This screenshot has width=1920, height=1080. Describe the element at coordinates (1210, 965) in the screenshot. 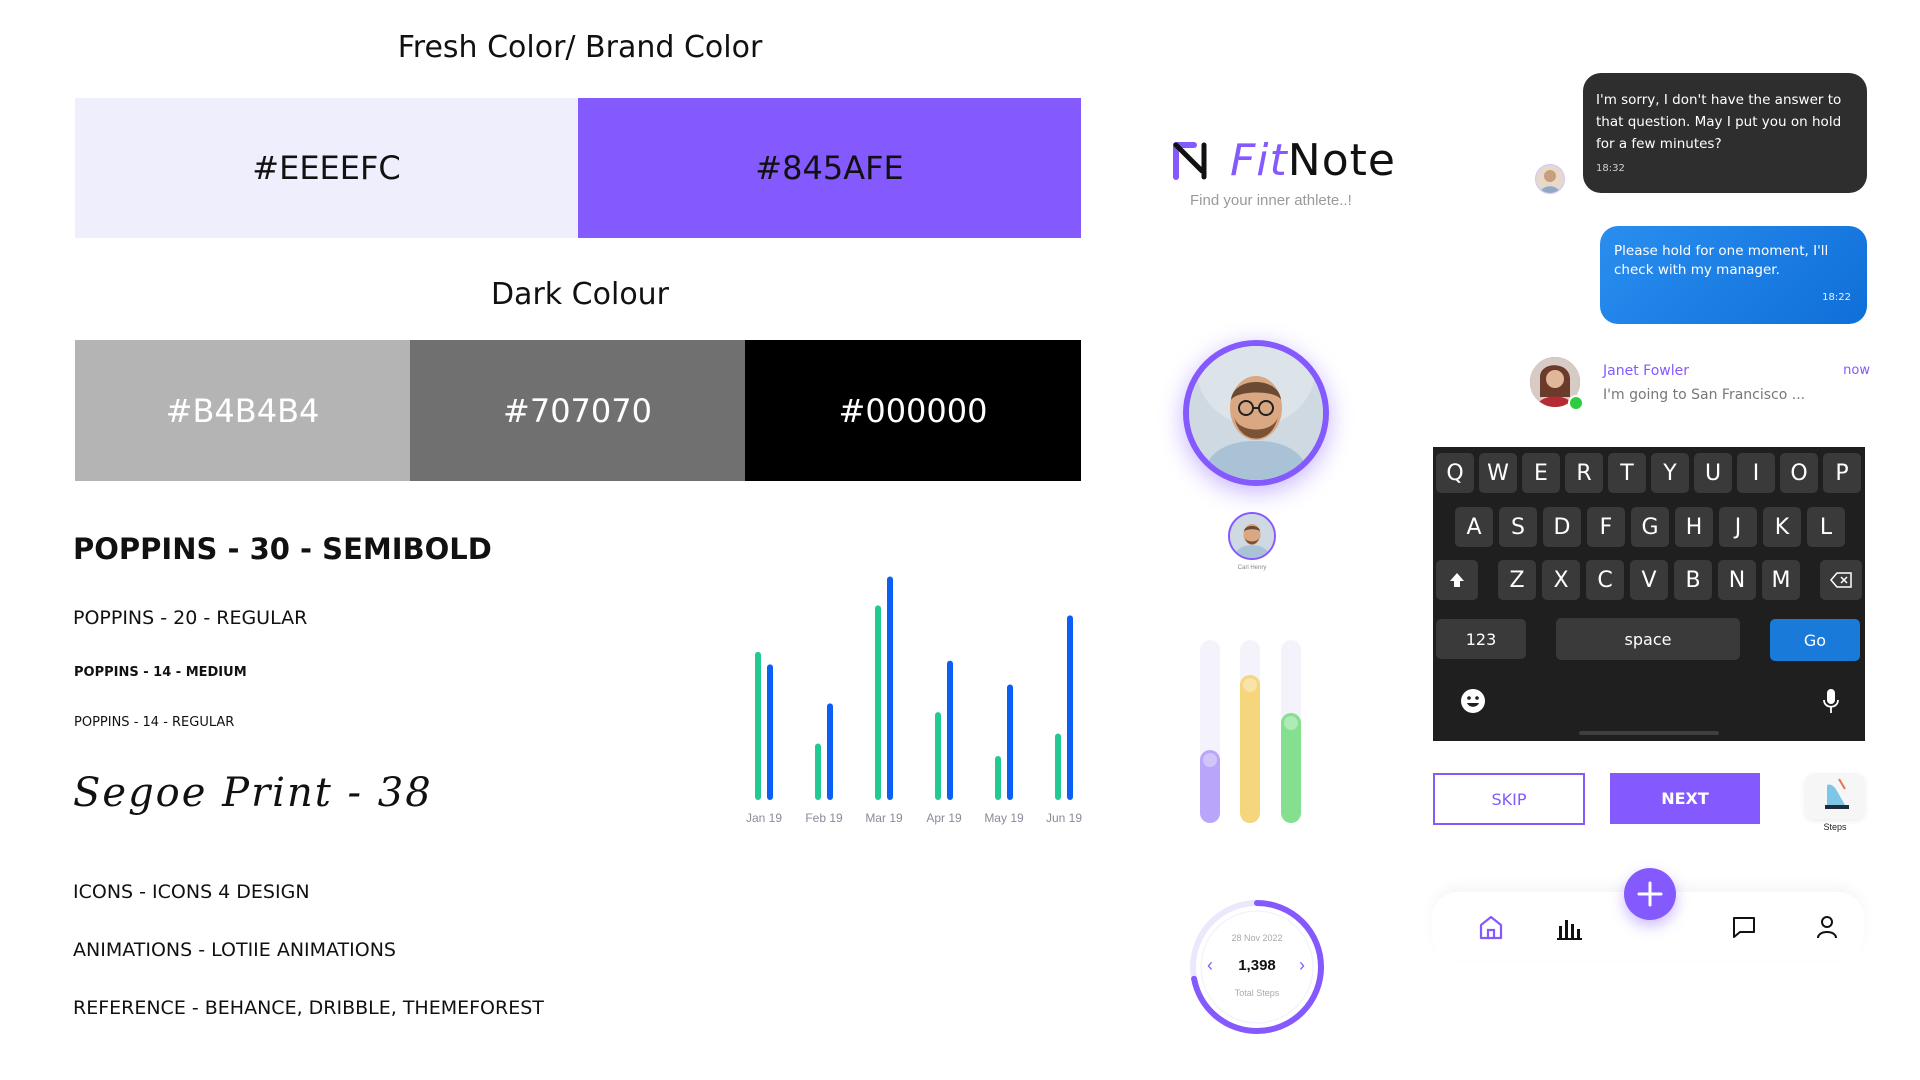

I see `chevron-left-icon: ‹` at that location.